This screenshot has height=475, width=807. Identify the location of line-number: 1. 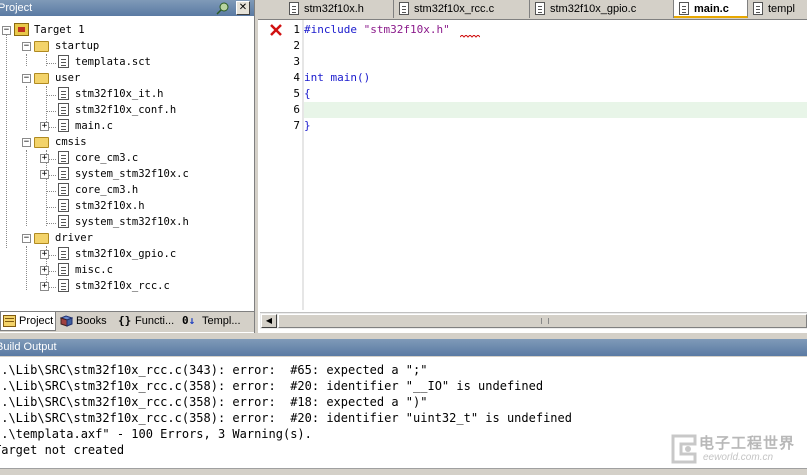
(296, 29).